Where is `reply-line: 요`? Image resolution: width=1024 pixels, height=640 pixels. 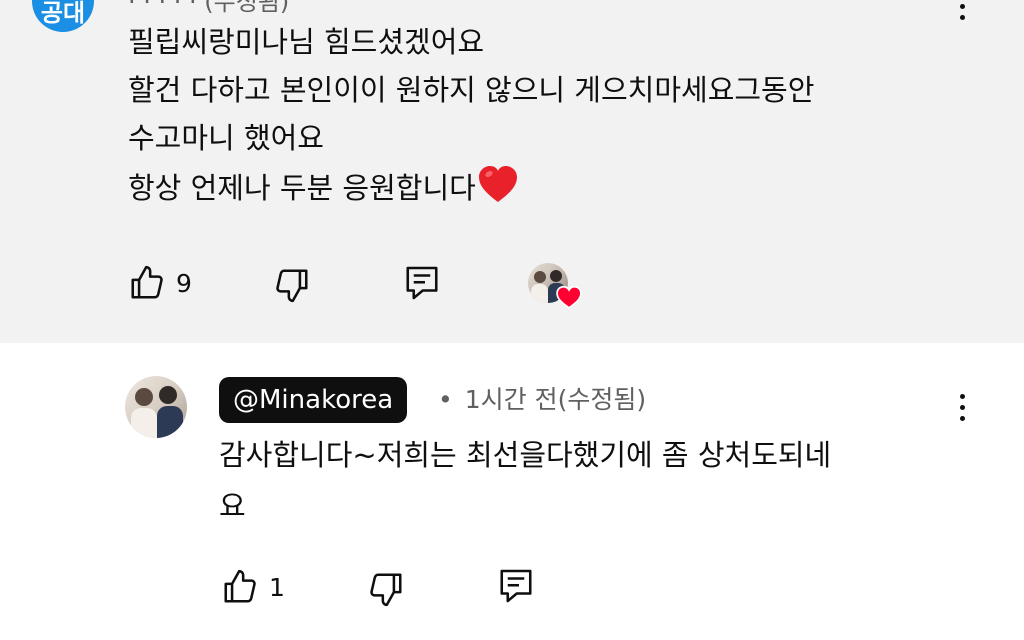 reply-line: 요 is located at coordinates (232, 506).